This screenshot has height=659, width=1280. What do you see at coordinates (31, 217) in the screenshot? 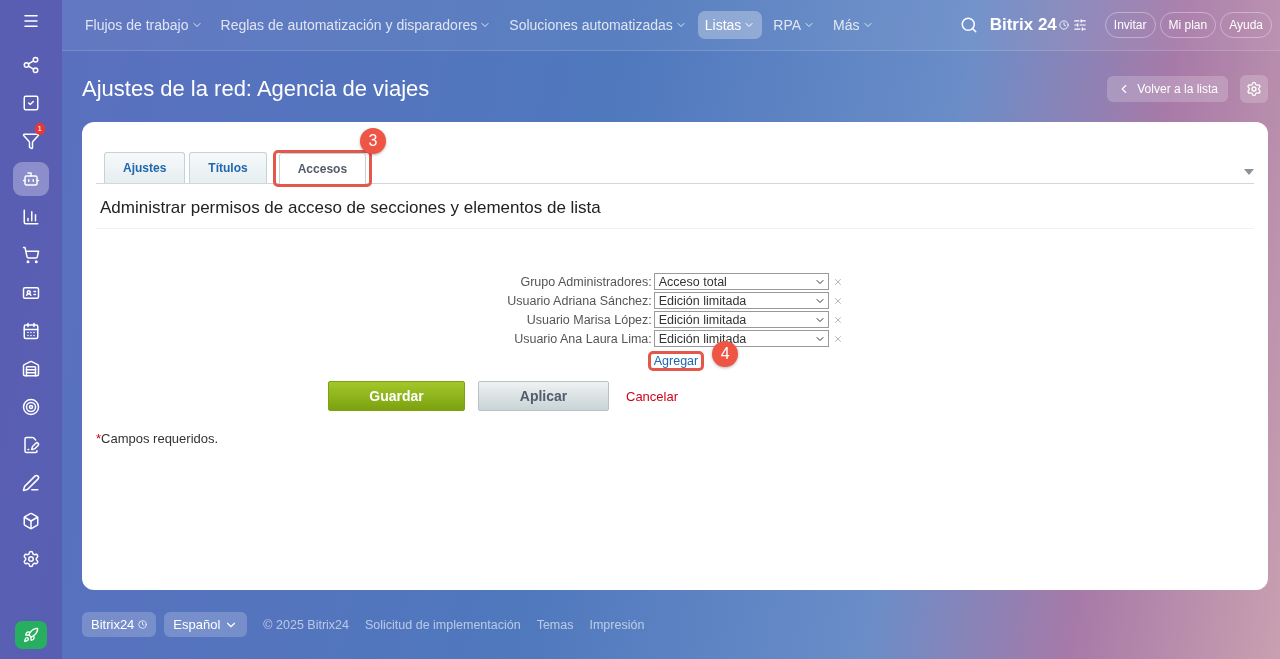
I see `bar-chart-icon` at bounding box center [31, 217].